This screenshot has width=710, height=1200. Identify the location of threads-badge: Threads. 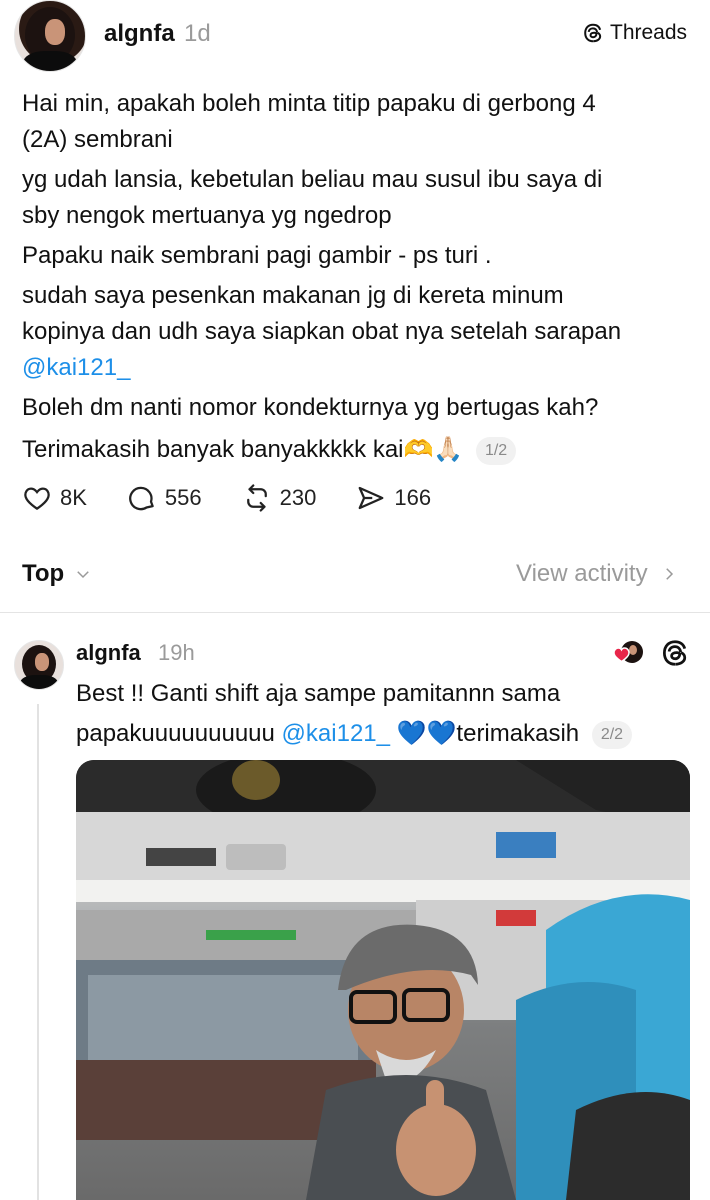
(634, 33).